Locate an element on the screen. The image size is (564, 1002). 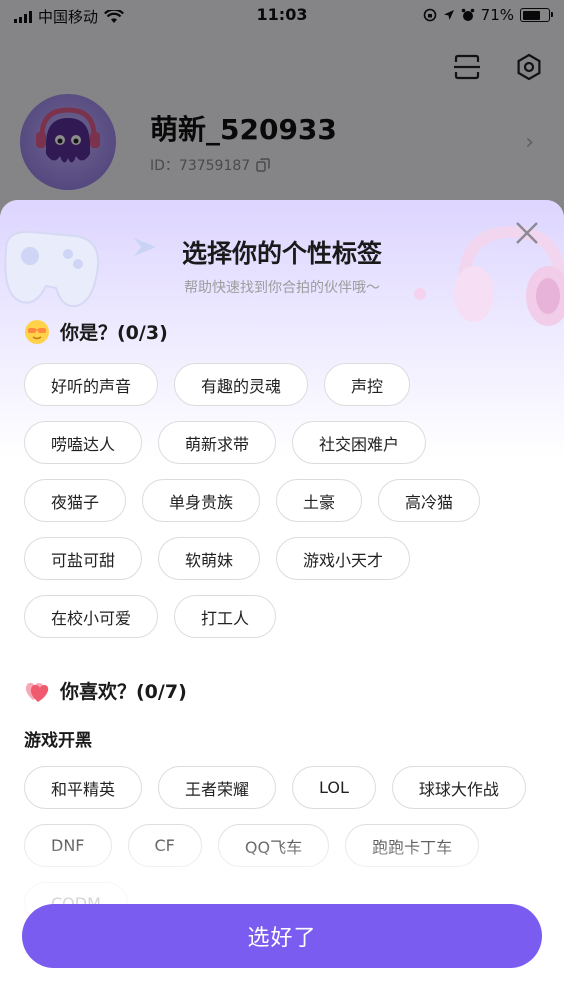
tag-chip: CF is located at coordinates (164, 845).